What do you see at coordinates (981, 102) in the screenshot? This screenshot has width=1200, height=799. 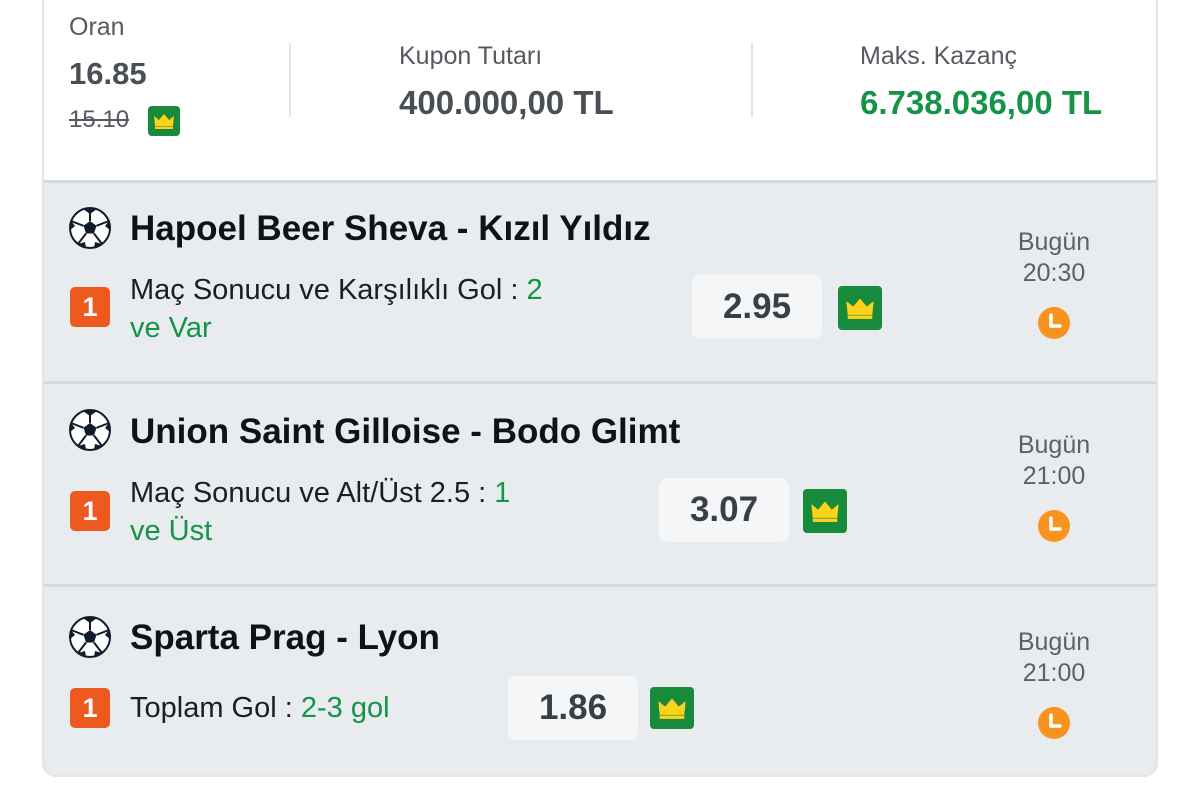 I see `maks-kazanc-value: 6.738.036,00 TL` at bounding box center [981, 102].